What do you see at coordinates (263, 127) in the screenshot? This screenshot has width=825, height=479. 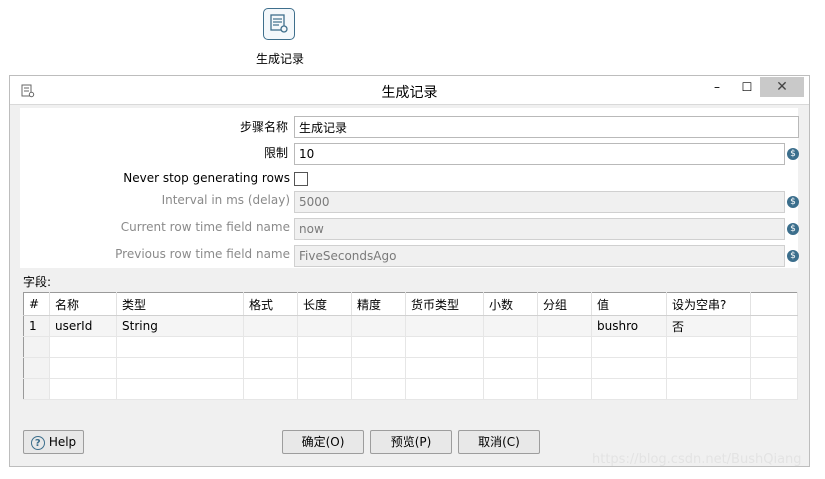 I see `step-name-label: 步骤名称` at bounding box center [263, 127].